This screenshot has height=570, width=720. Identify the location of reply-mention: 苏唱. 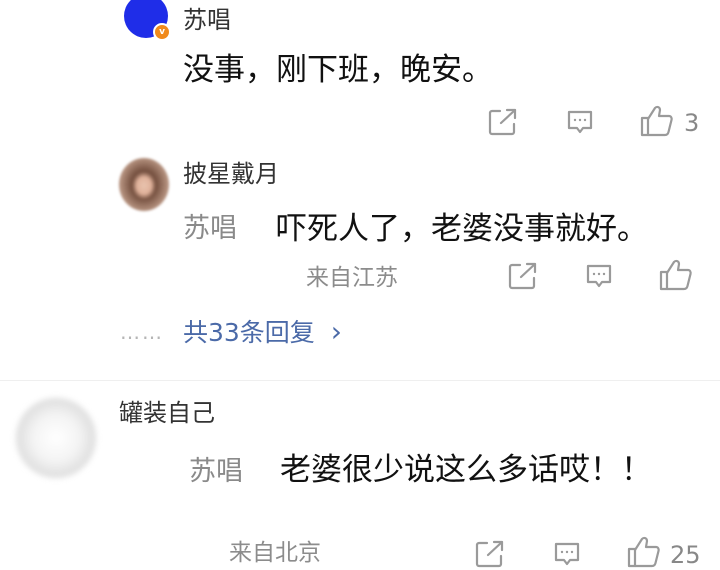
(210, 229).